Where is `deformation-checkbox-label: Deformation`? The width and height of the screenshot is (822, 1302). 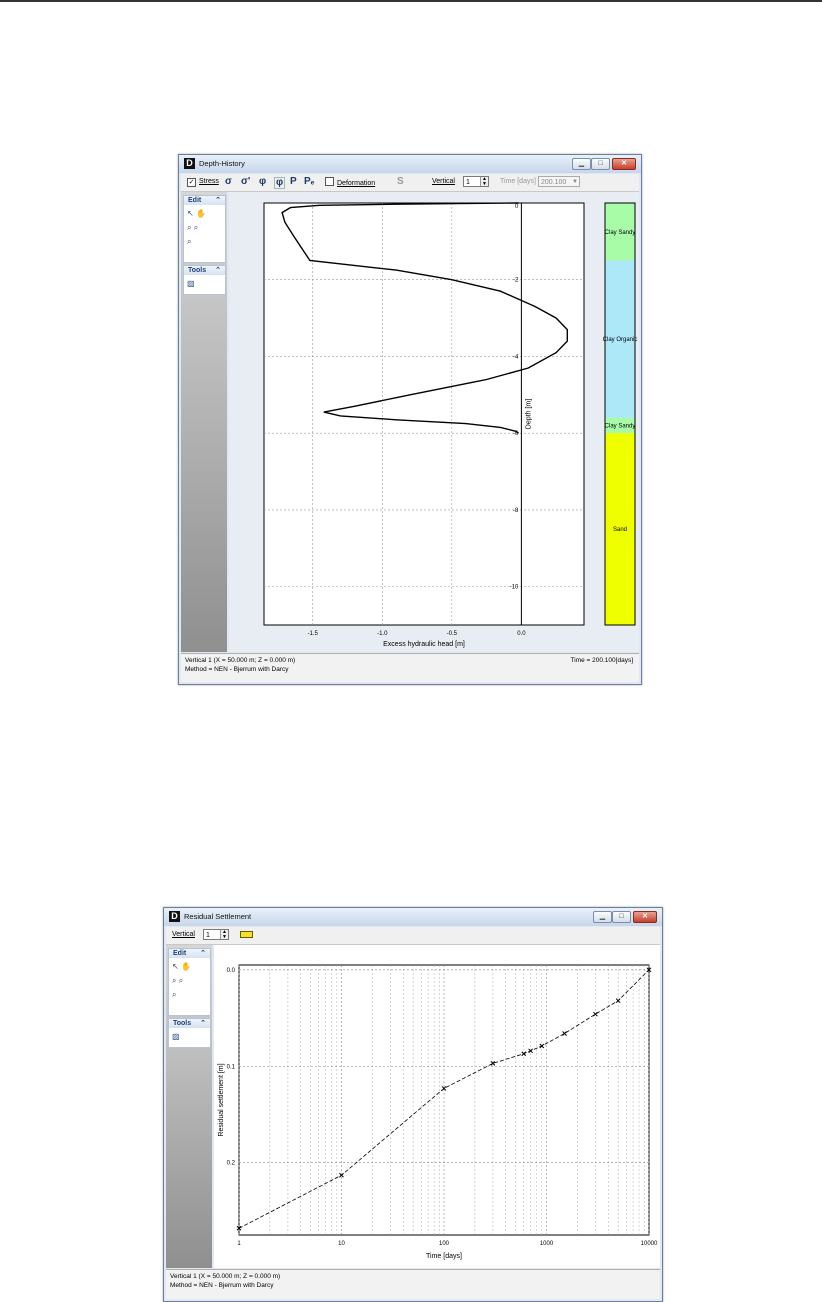
deformation-checkbox-label: Deformation is located at coordinates (356, 183).